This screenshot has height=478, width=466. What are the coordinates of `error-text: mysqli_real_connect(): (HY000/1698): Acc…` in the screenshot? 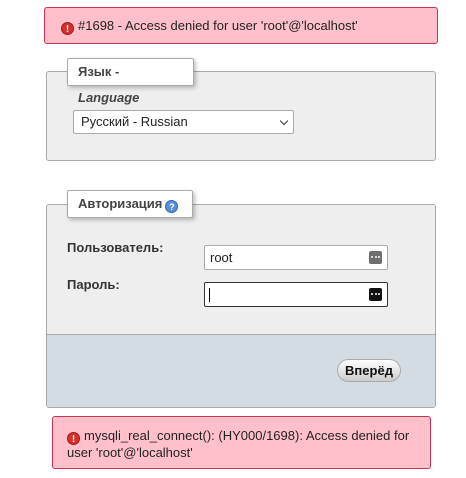 It's located at (238, 444).